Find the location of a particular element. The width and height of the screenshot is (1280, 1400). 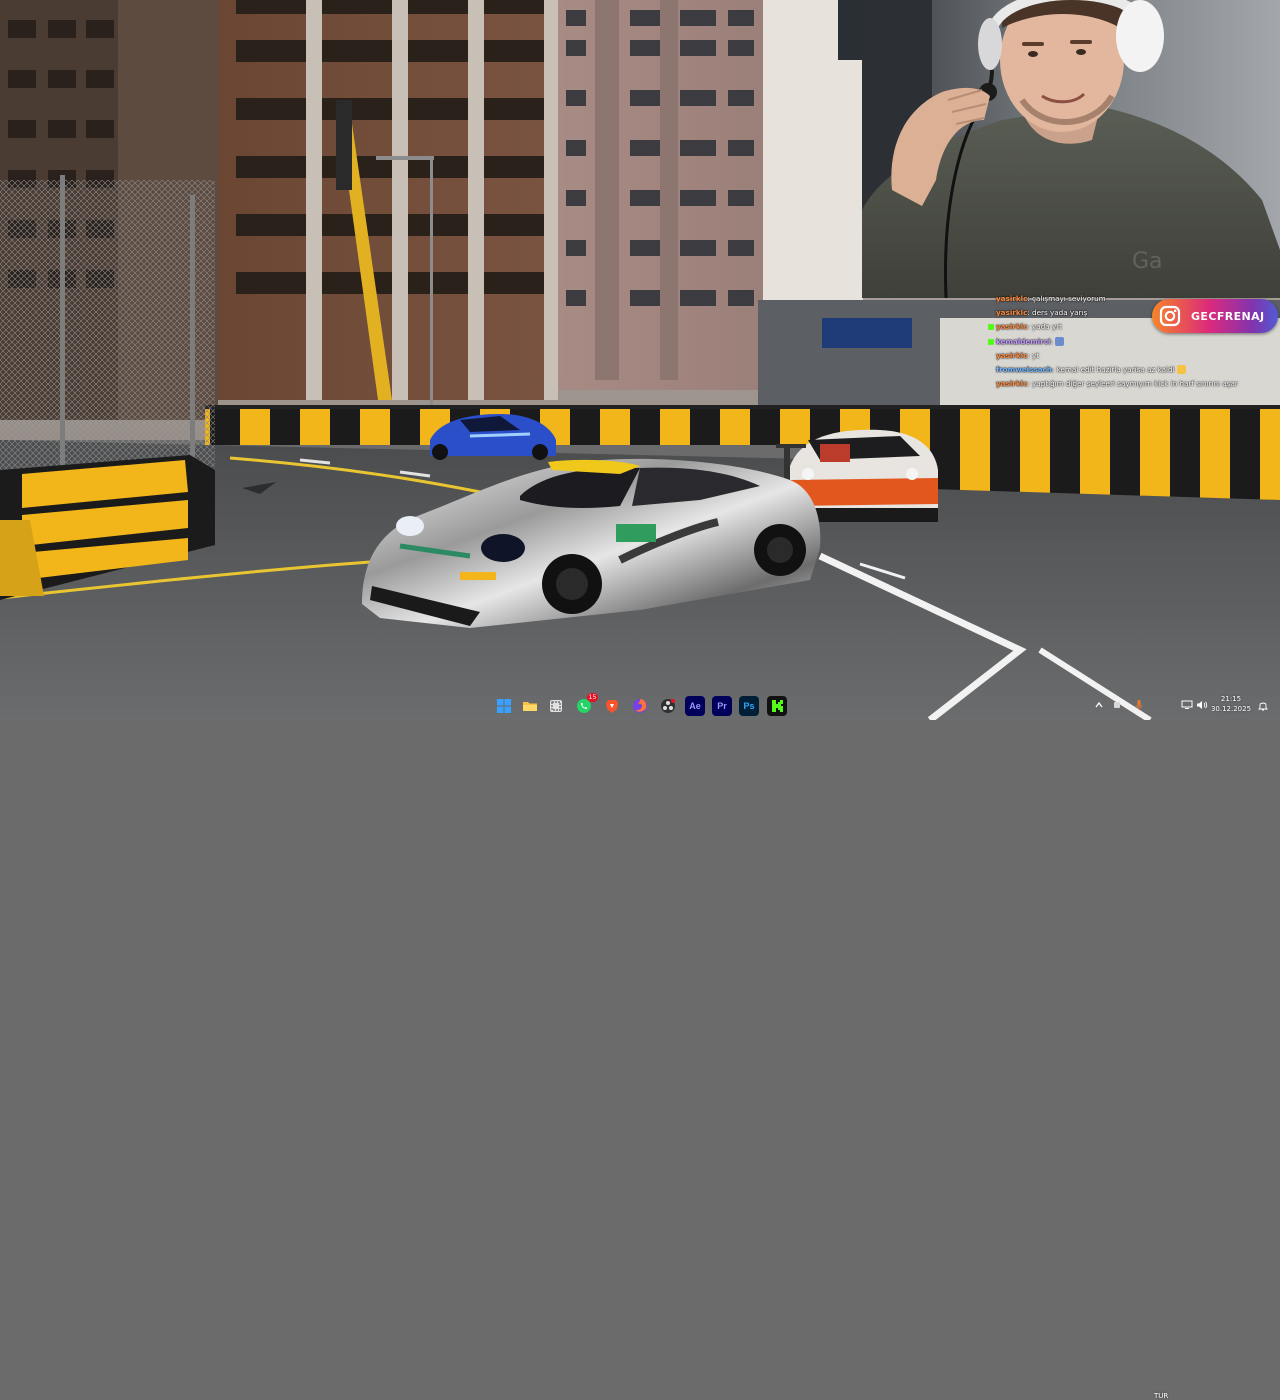

chat-message: kemaldemirci: is located at coordinates (1123, 342).